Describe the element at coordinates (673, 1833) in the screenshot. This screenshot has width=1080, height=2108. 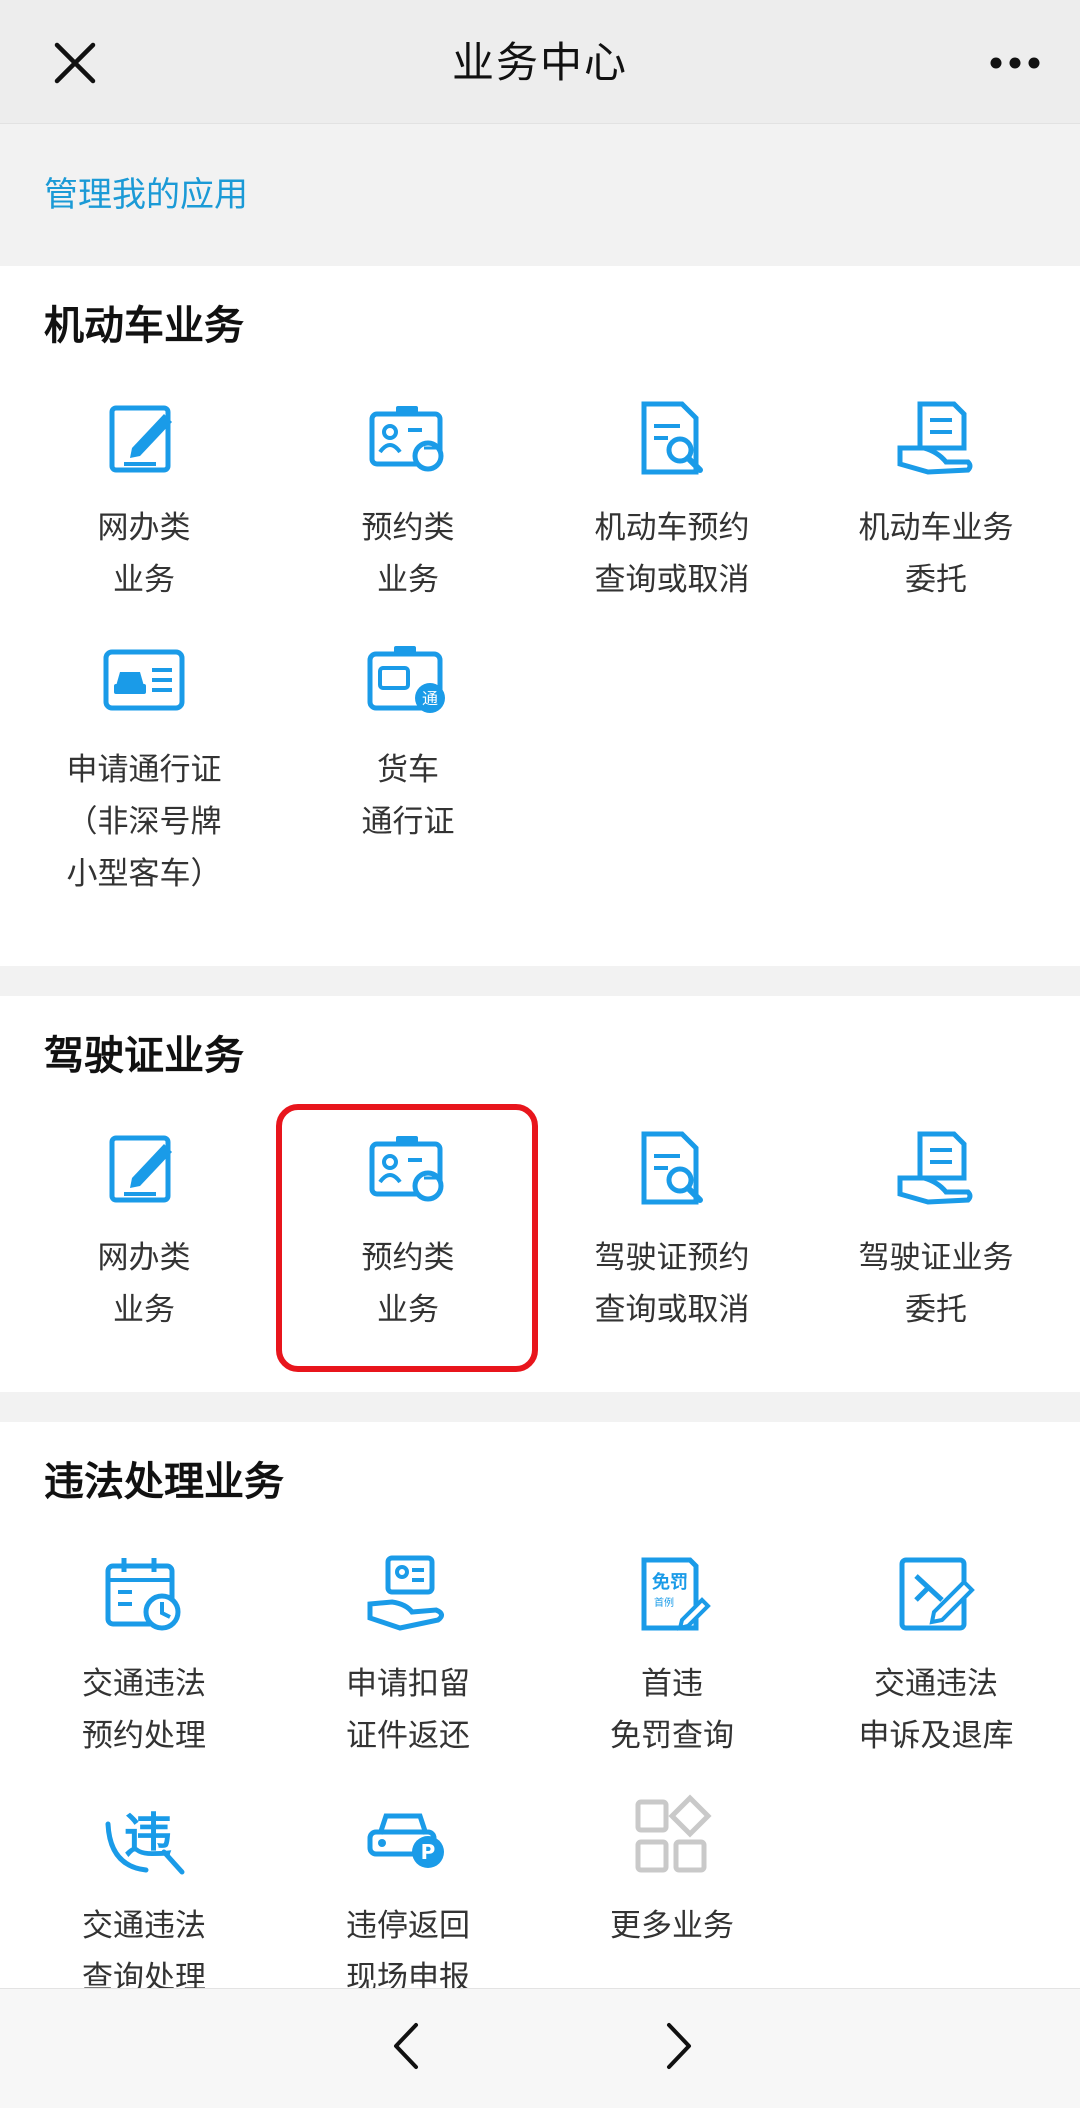
I see `more-apps-icon` at that location.